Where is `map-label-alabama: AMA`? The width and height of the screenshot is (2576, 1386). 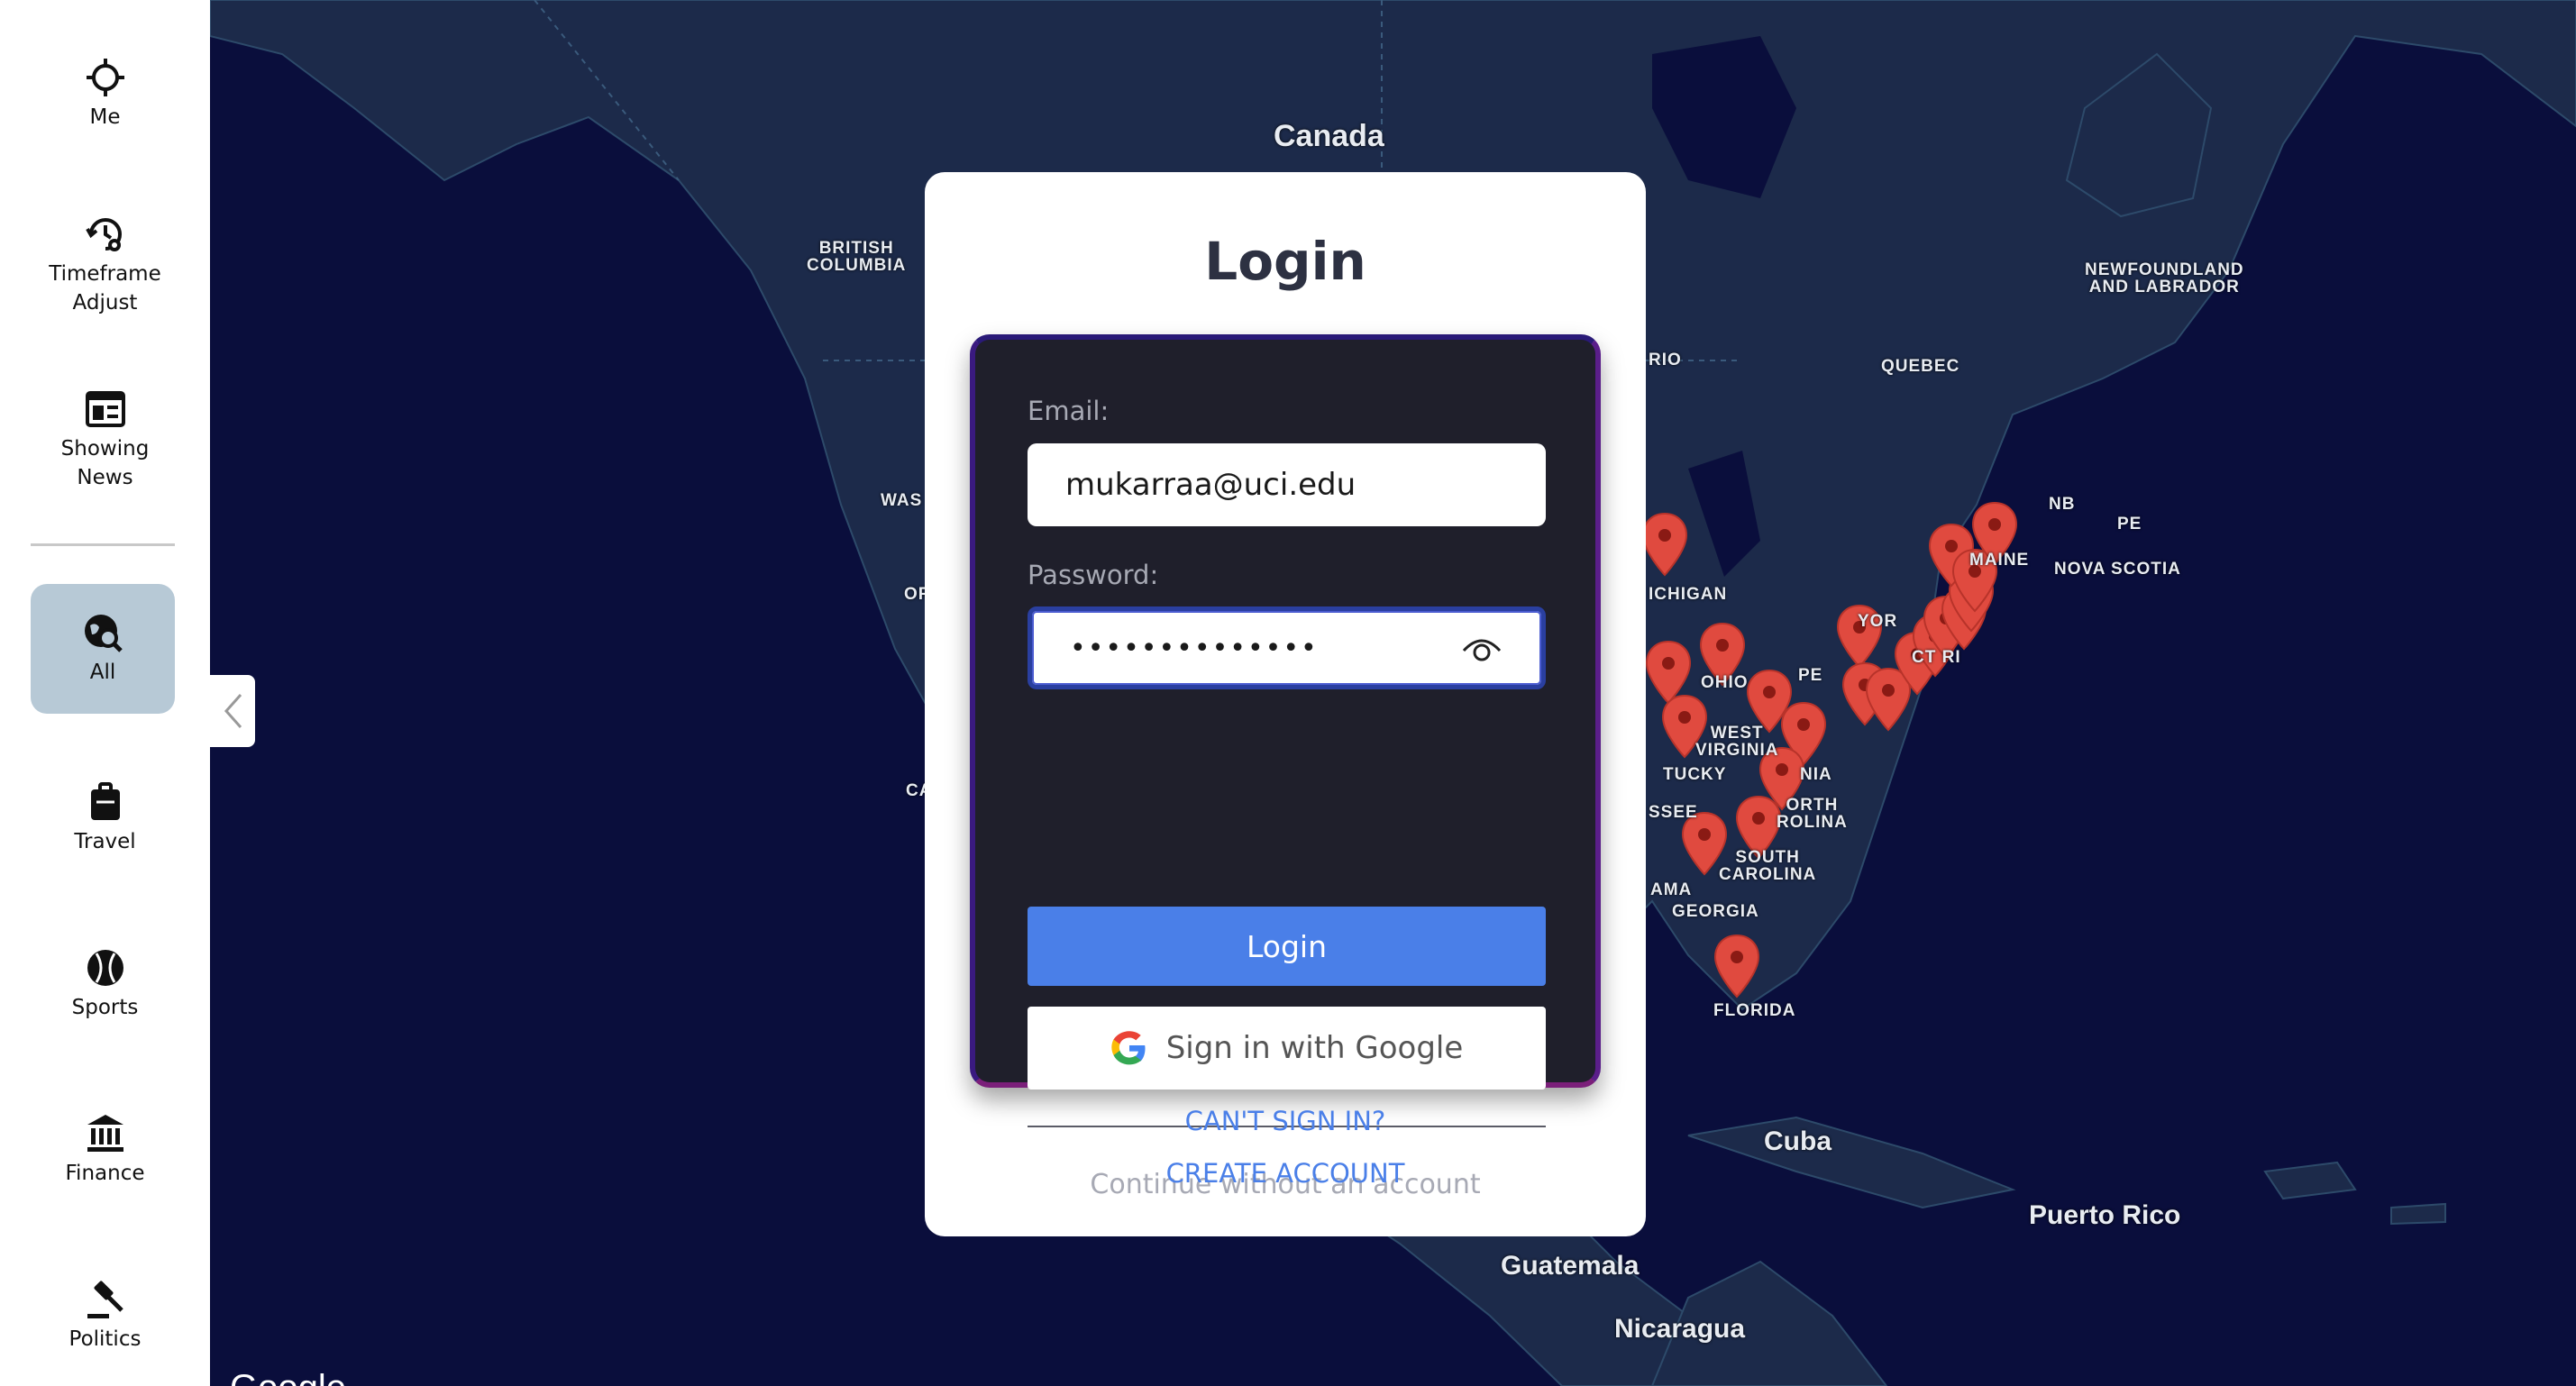 map-label-alabama: AMA is located at coordinates (1671, 889).